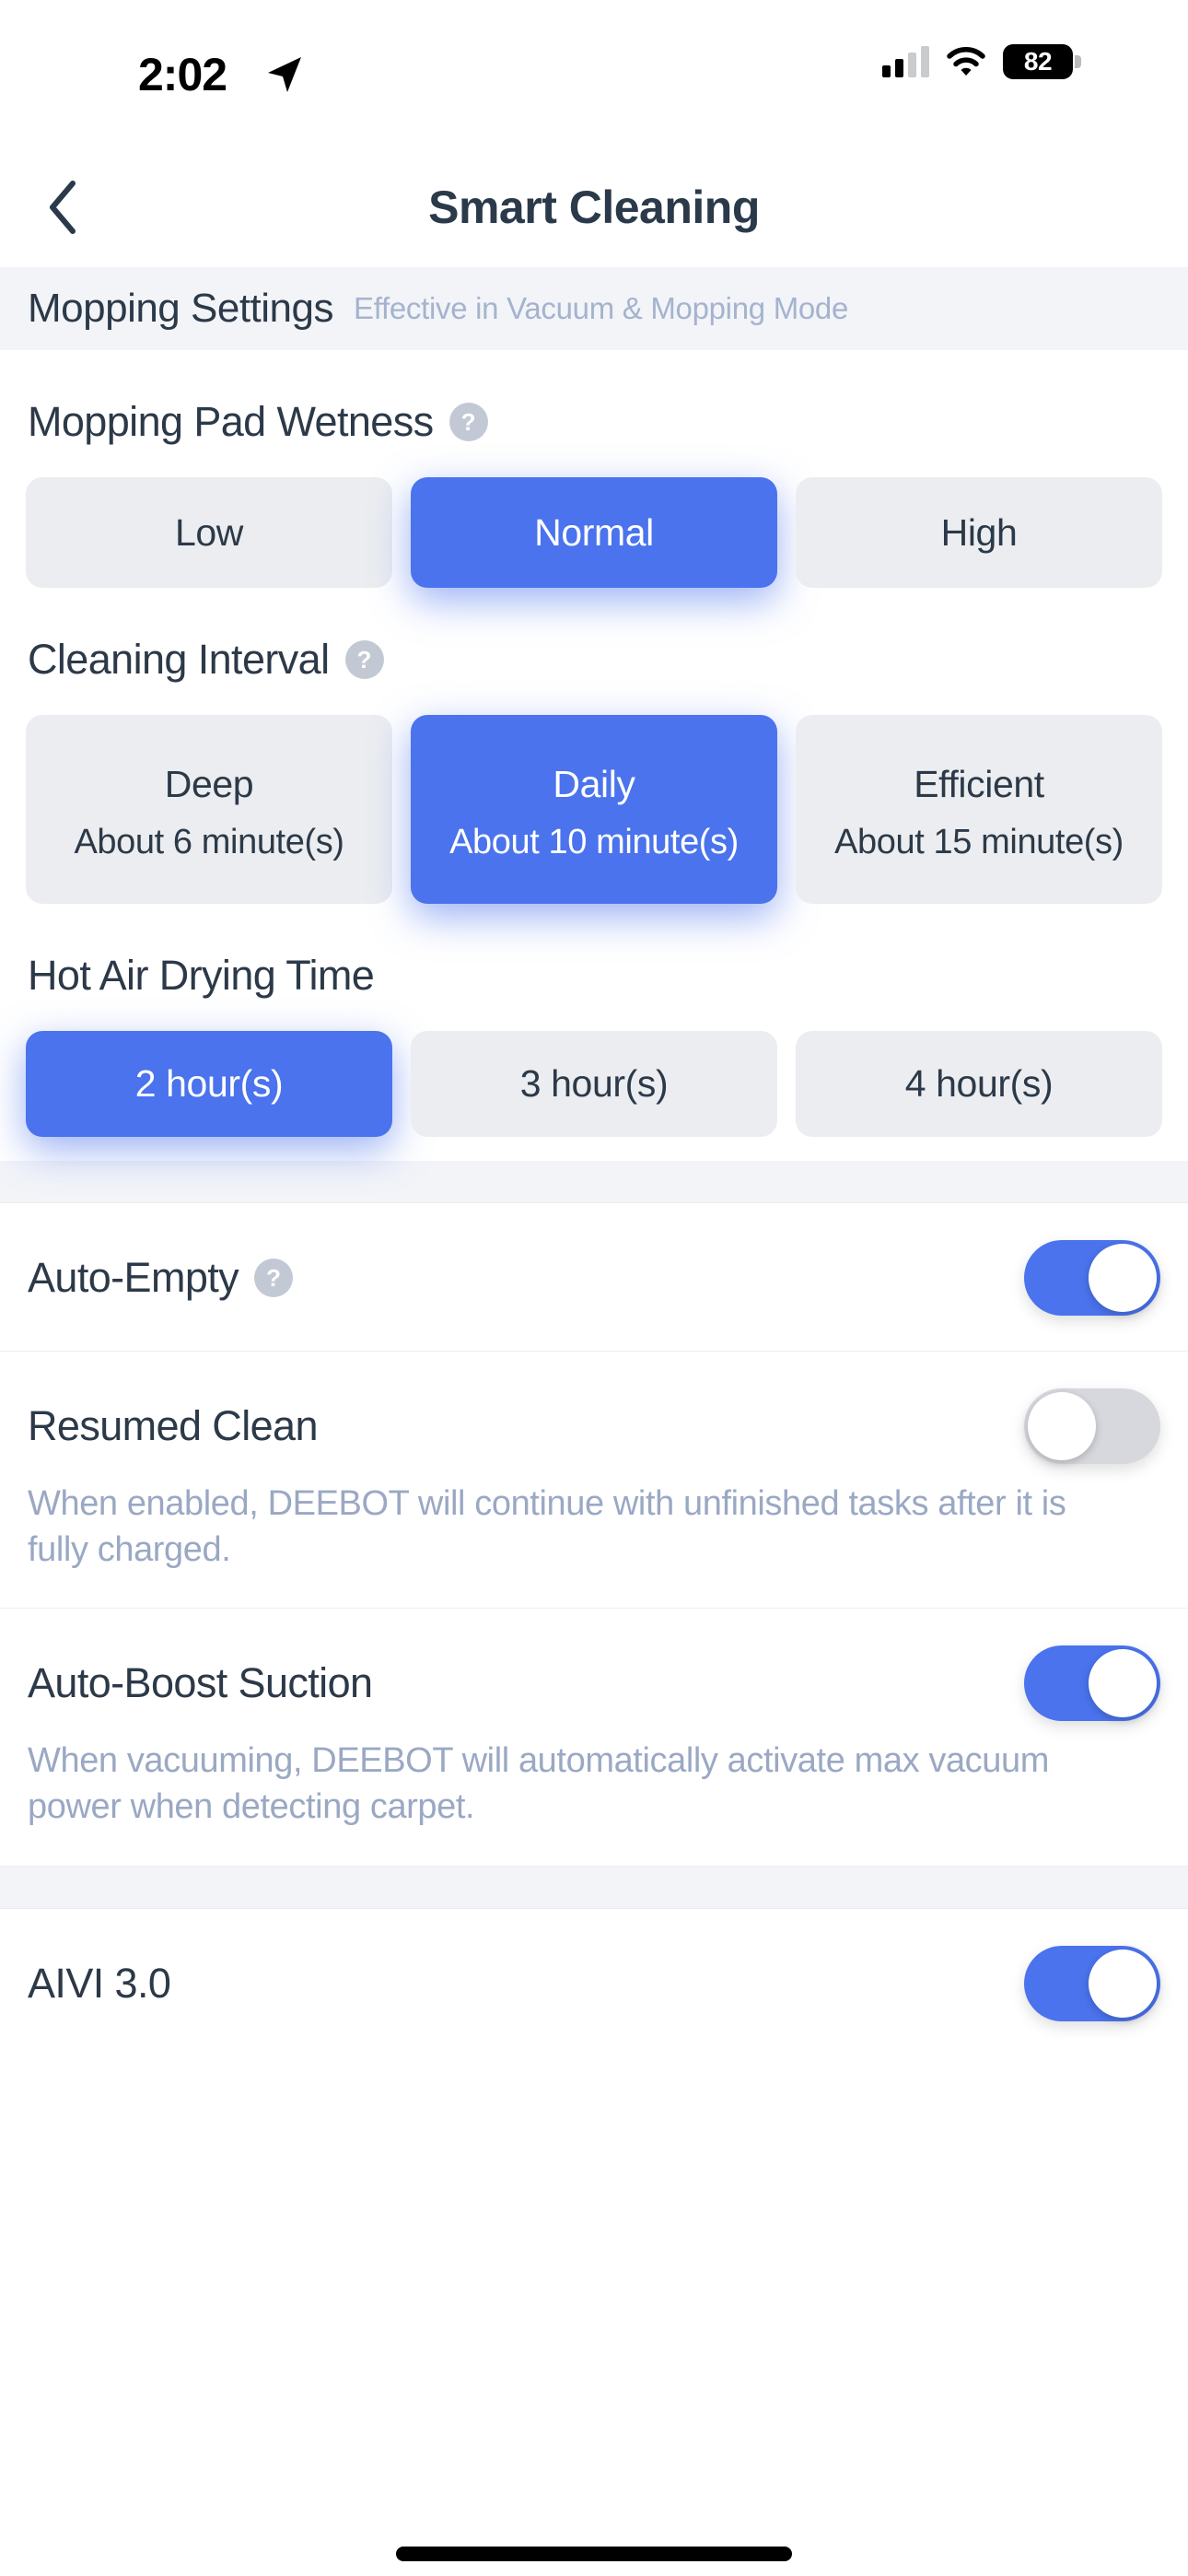 The image size is (1188, 2576). What do you see at coordinates (595, 422) in the screenshot?
I see `group-header: Mopping Pad Wetness ?` at bounding box center [595, 422].